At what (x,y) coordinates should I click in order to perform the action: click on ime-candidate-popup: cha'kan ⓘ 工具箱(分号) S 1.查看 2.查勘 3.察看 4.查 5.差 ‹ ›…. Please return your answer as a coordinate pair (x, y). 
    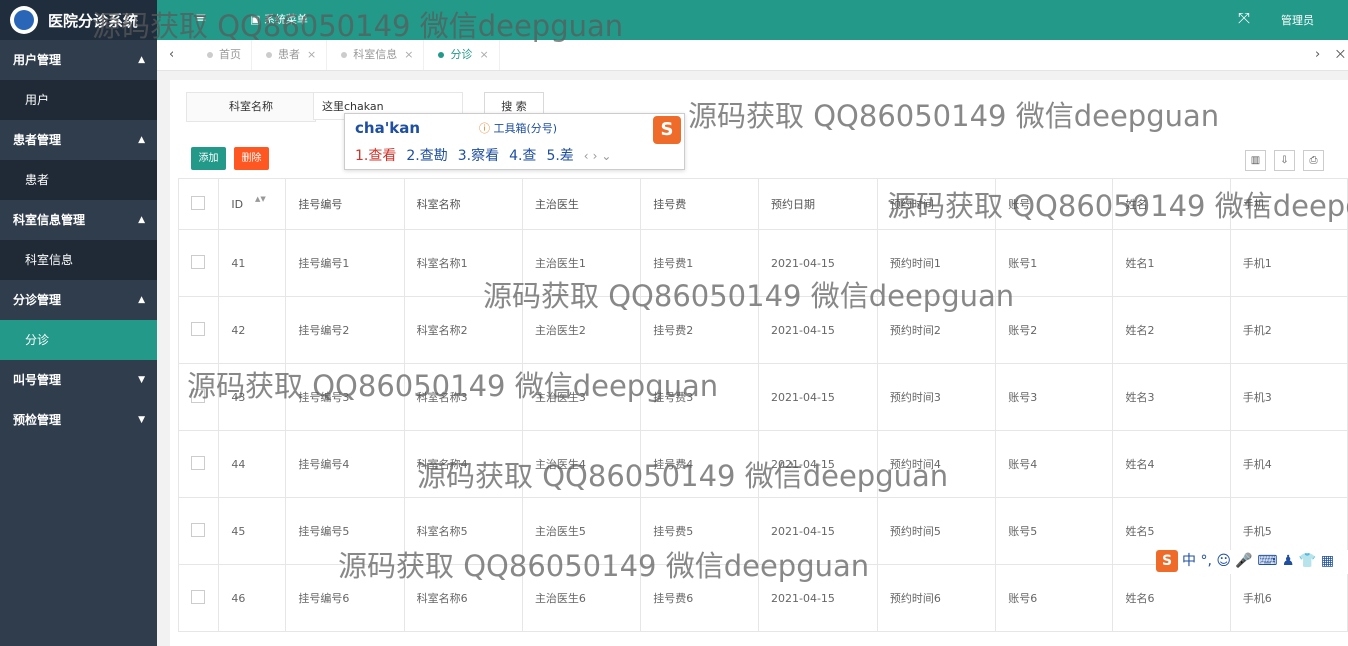
    Looking at the image, I should click on (514, 141).